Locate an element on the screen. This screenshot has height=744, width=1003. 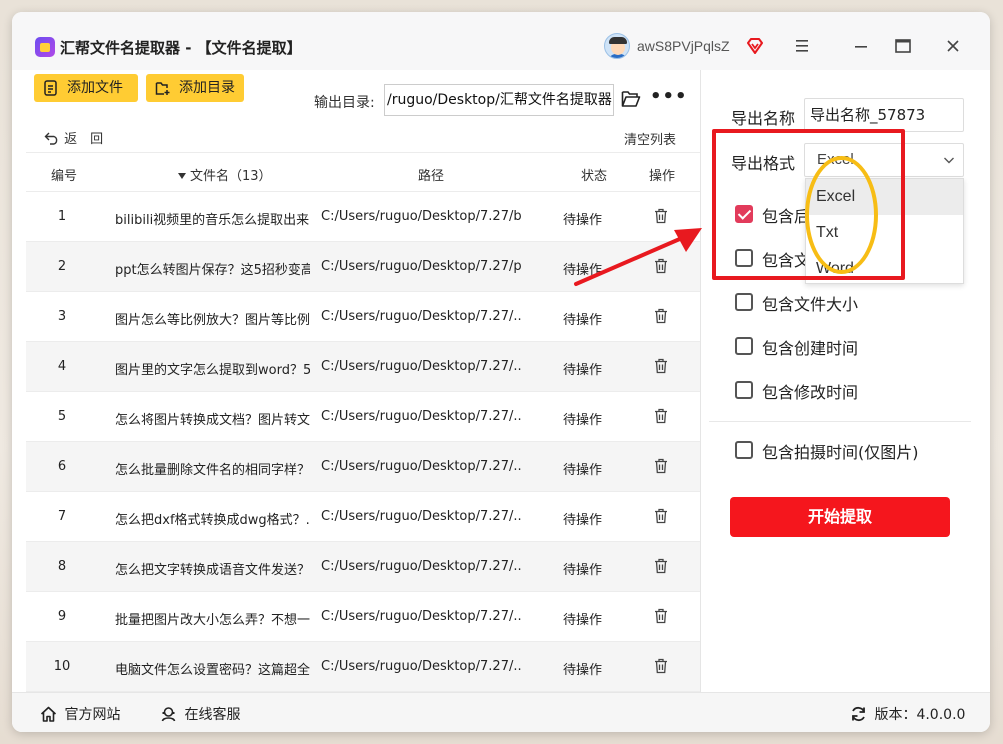
sort-down-icon is located at coordinates (182, 176).